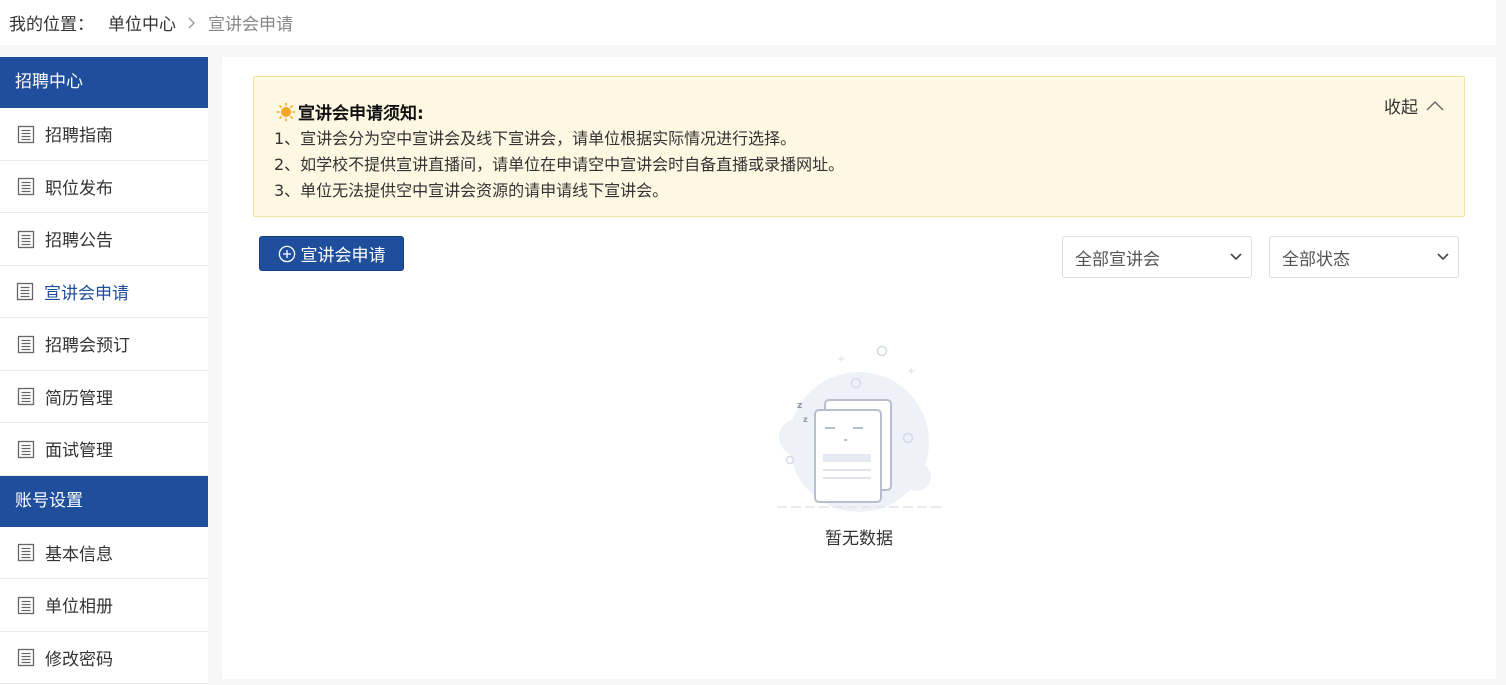 The height and width of the screenshot is (685, 1506). I want to click on collapse-button: 收起, so click(1414, 105).